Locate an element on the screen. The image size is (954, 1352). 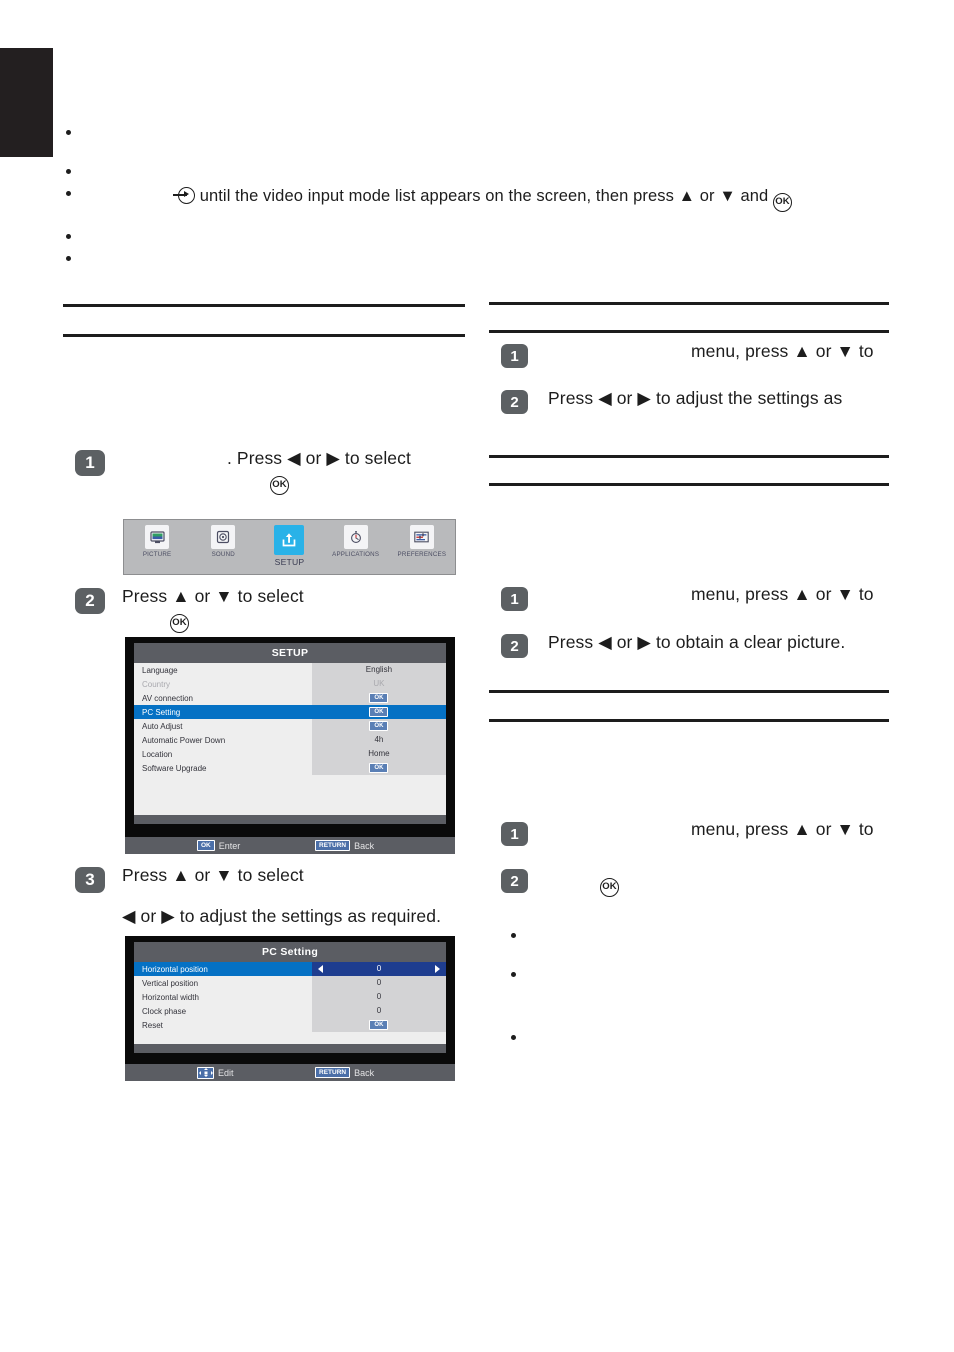
icon-bar-item-picture: PICTURE is located at coordinates (157, 541).